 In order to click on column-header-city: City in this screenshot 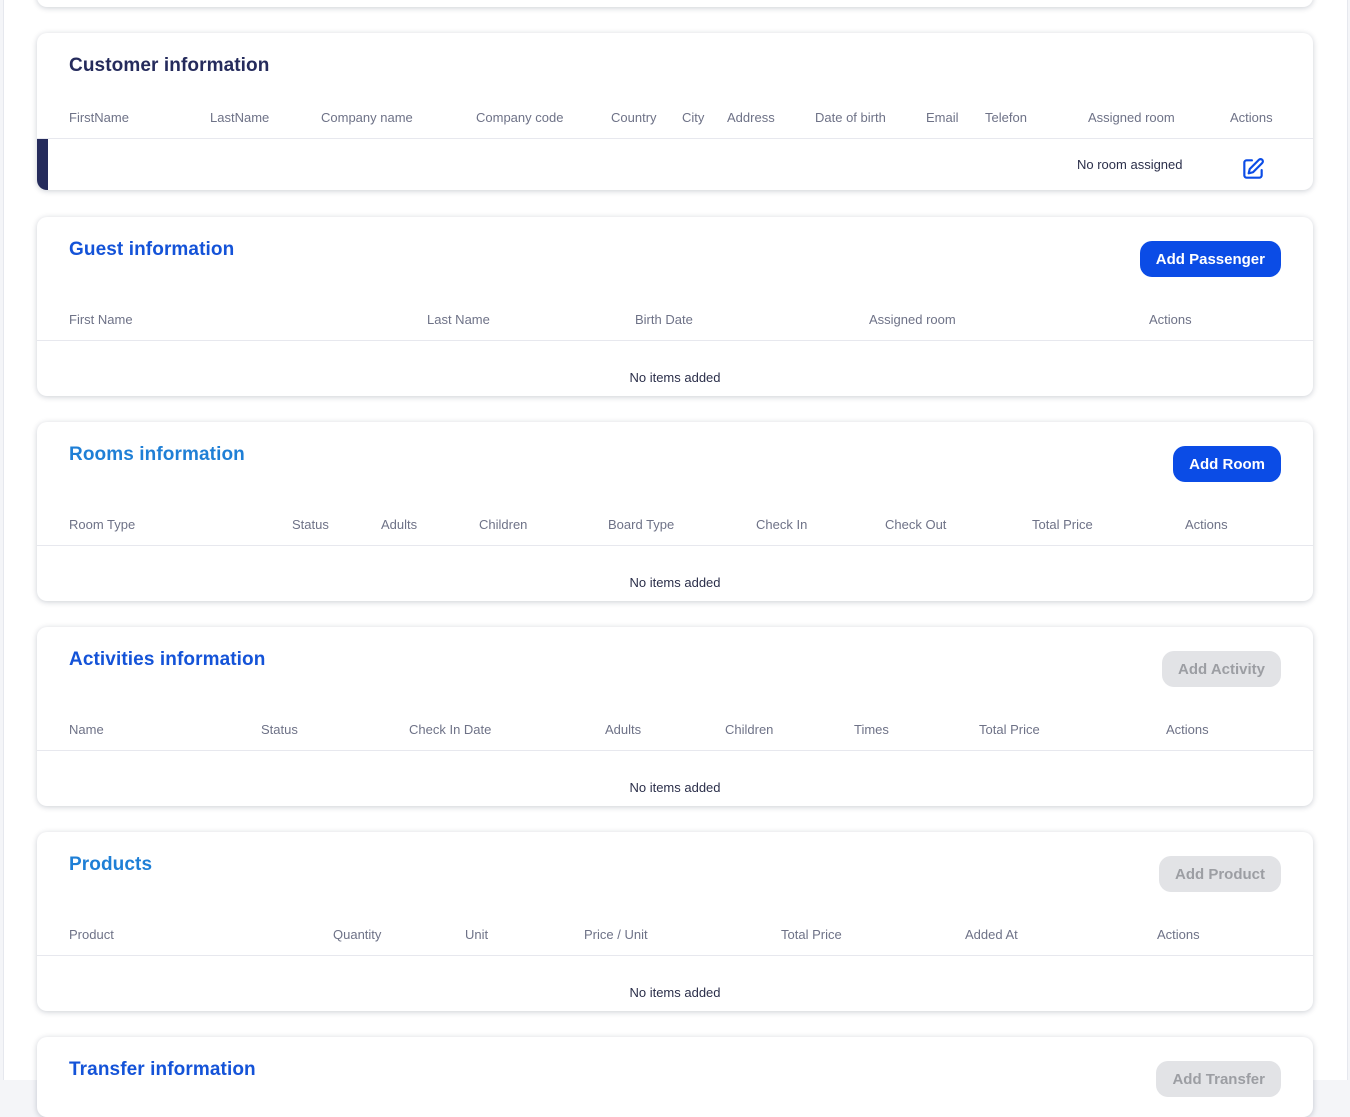, I will do `click(693, 117)`.